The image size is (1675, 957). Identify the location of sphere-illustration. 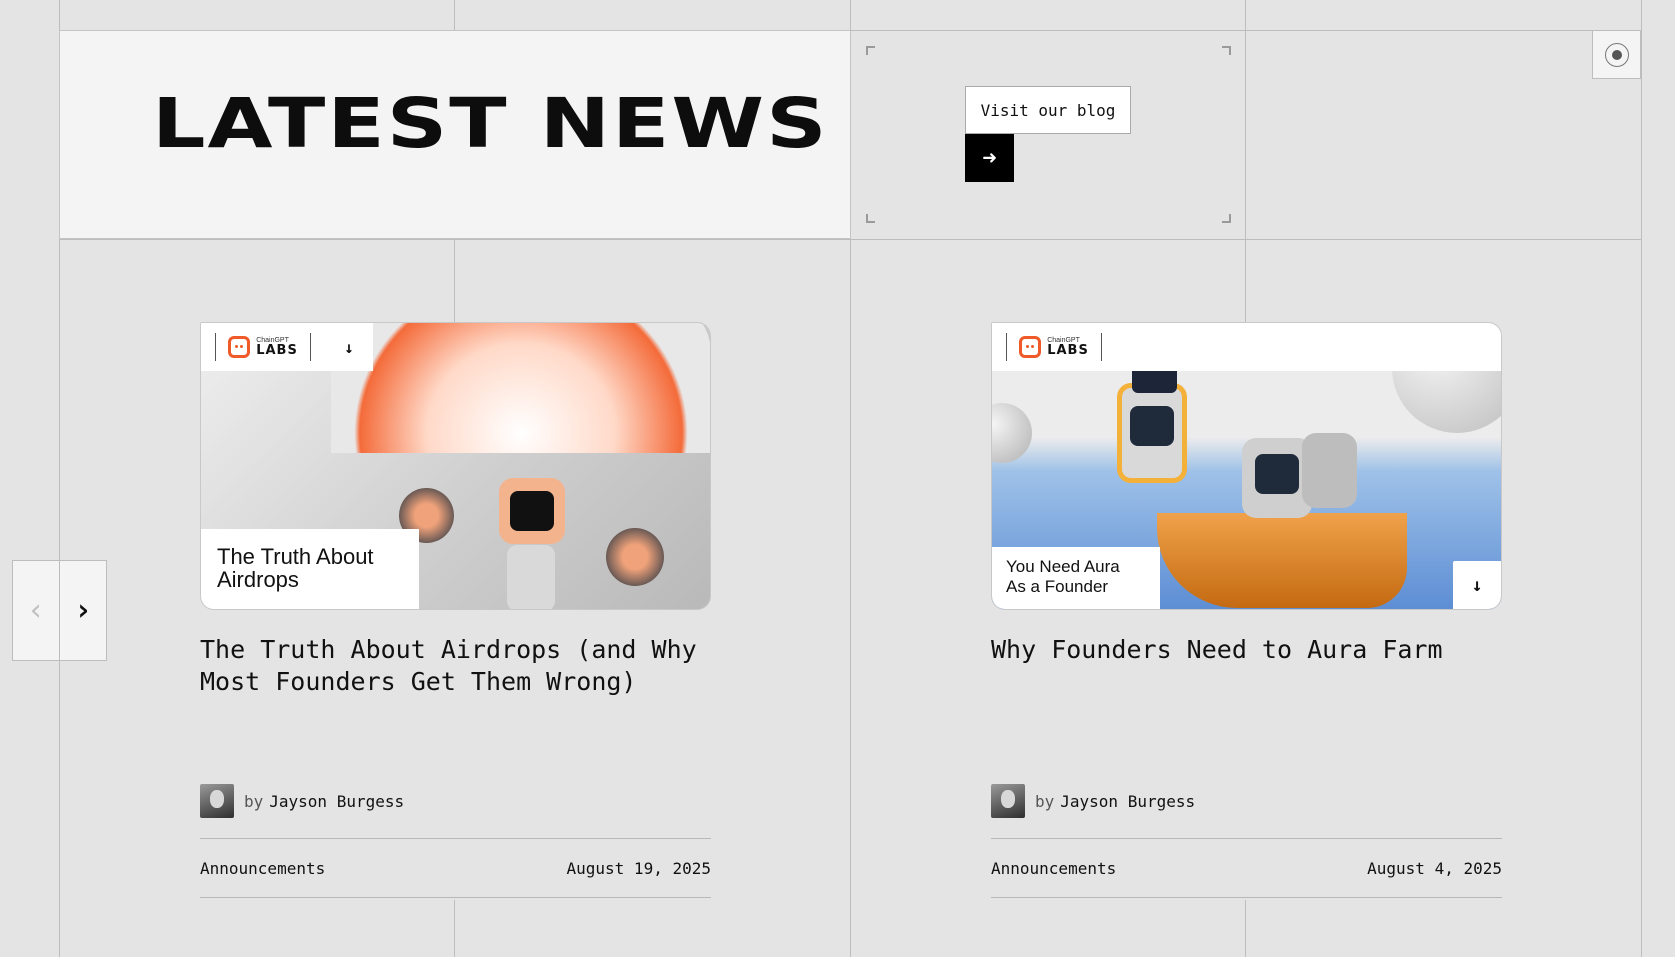
(1012, 433).